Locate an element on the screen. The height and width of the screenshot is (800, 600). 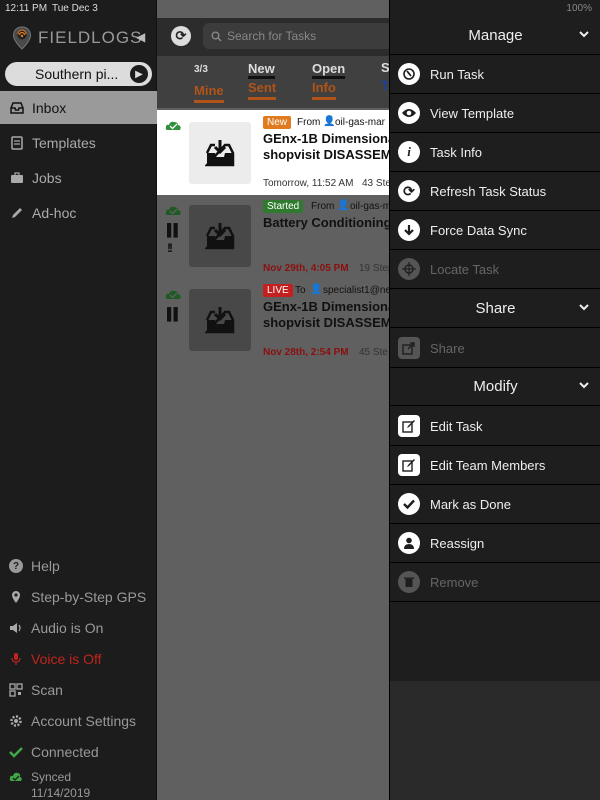
pencil-icon is located at coordinates (17, 212).